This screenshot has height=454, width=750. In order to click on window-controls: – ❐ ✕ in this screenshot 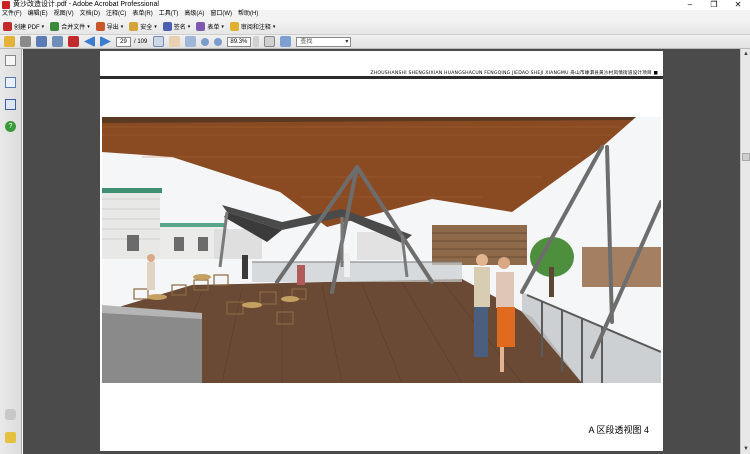, I will do `click(714, 5)`.